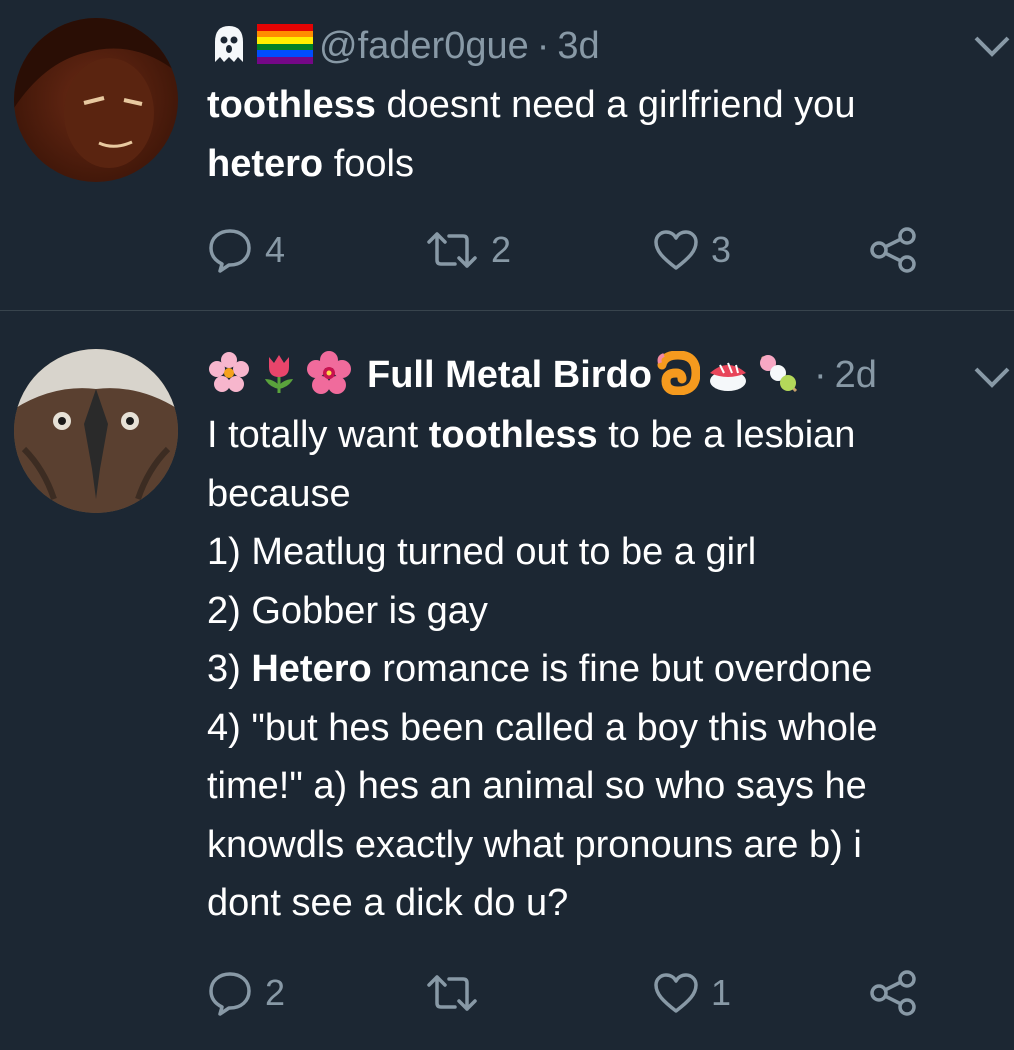  I want to click on bold-word: Hetero, so click(311, 669).